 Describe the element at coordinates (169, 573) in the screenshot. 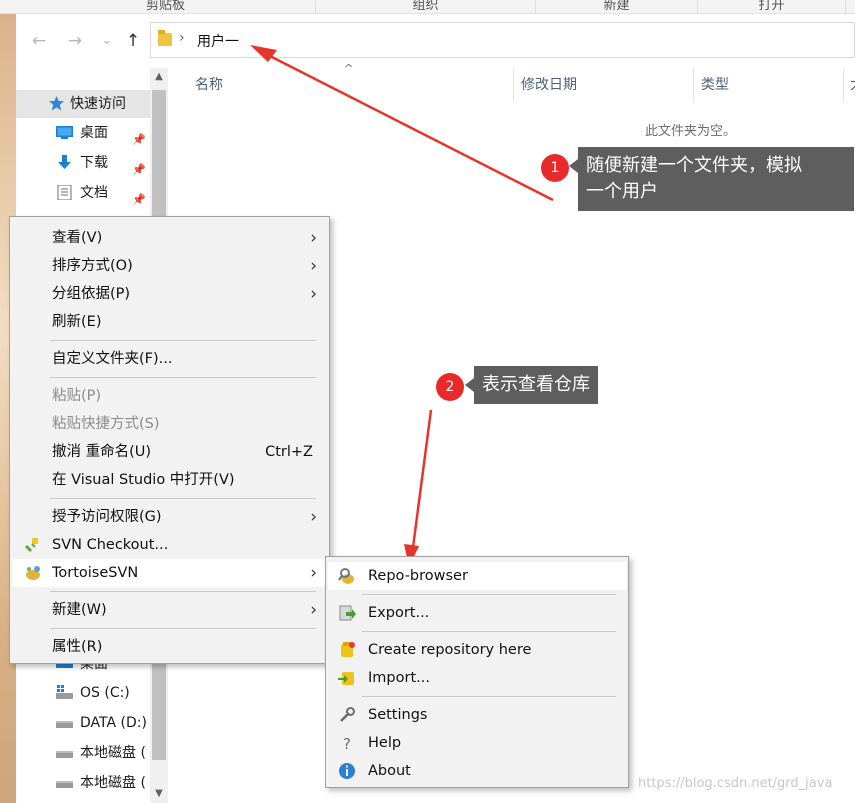

I see `menu-item-tortoisesvn: TortoiseSVN ›` at that location.